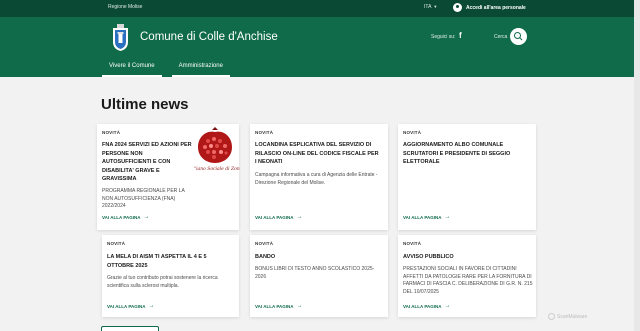 This screenshot has width=640, height=331. What do you see at coordinates (217, 169) in the screenshot?
I see `image-caption: "iano Sociale di Zon` at bounding box center [217, 169].